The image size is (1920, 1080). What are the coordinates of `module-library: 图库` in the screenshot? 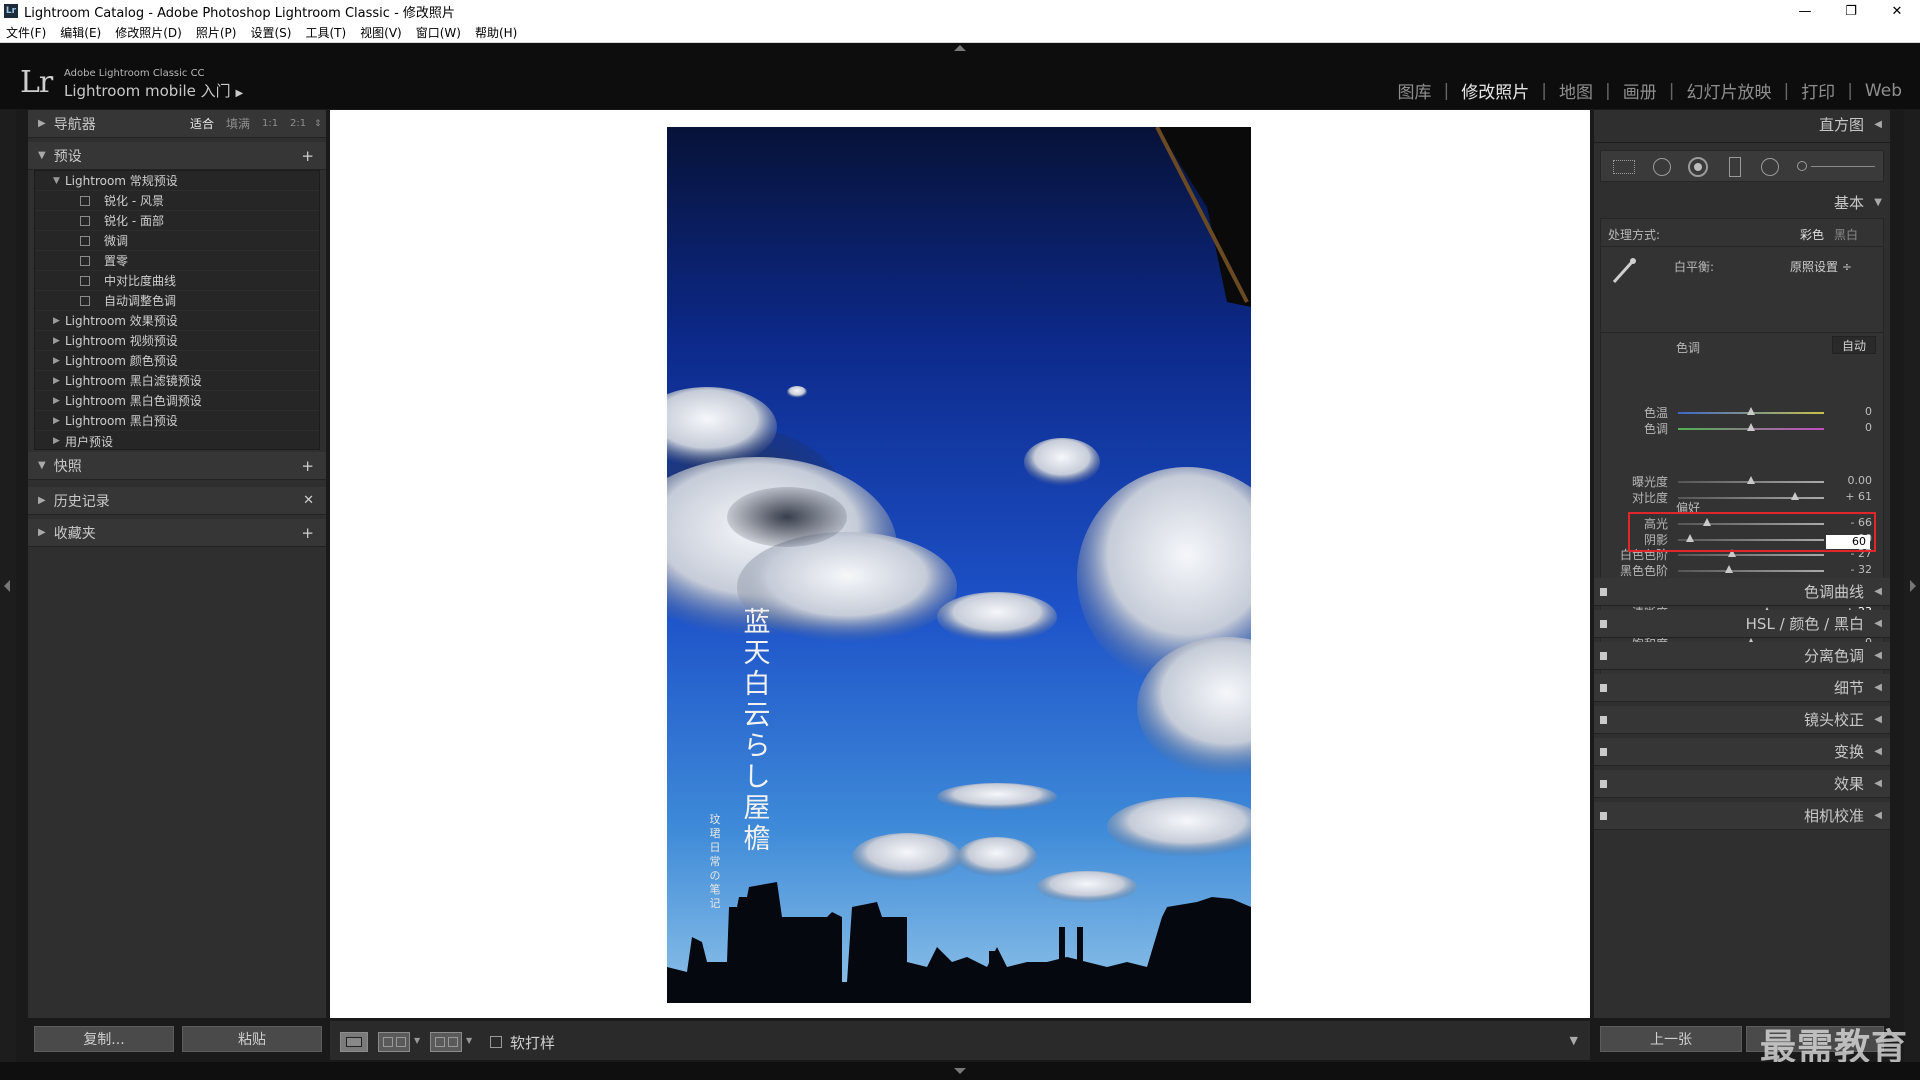 It's located at (1415, 90).